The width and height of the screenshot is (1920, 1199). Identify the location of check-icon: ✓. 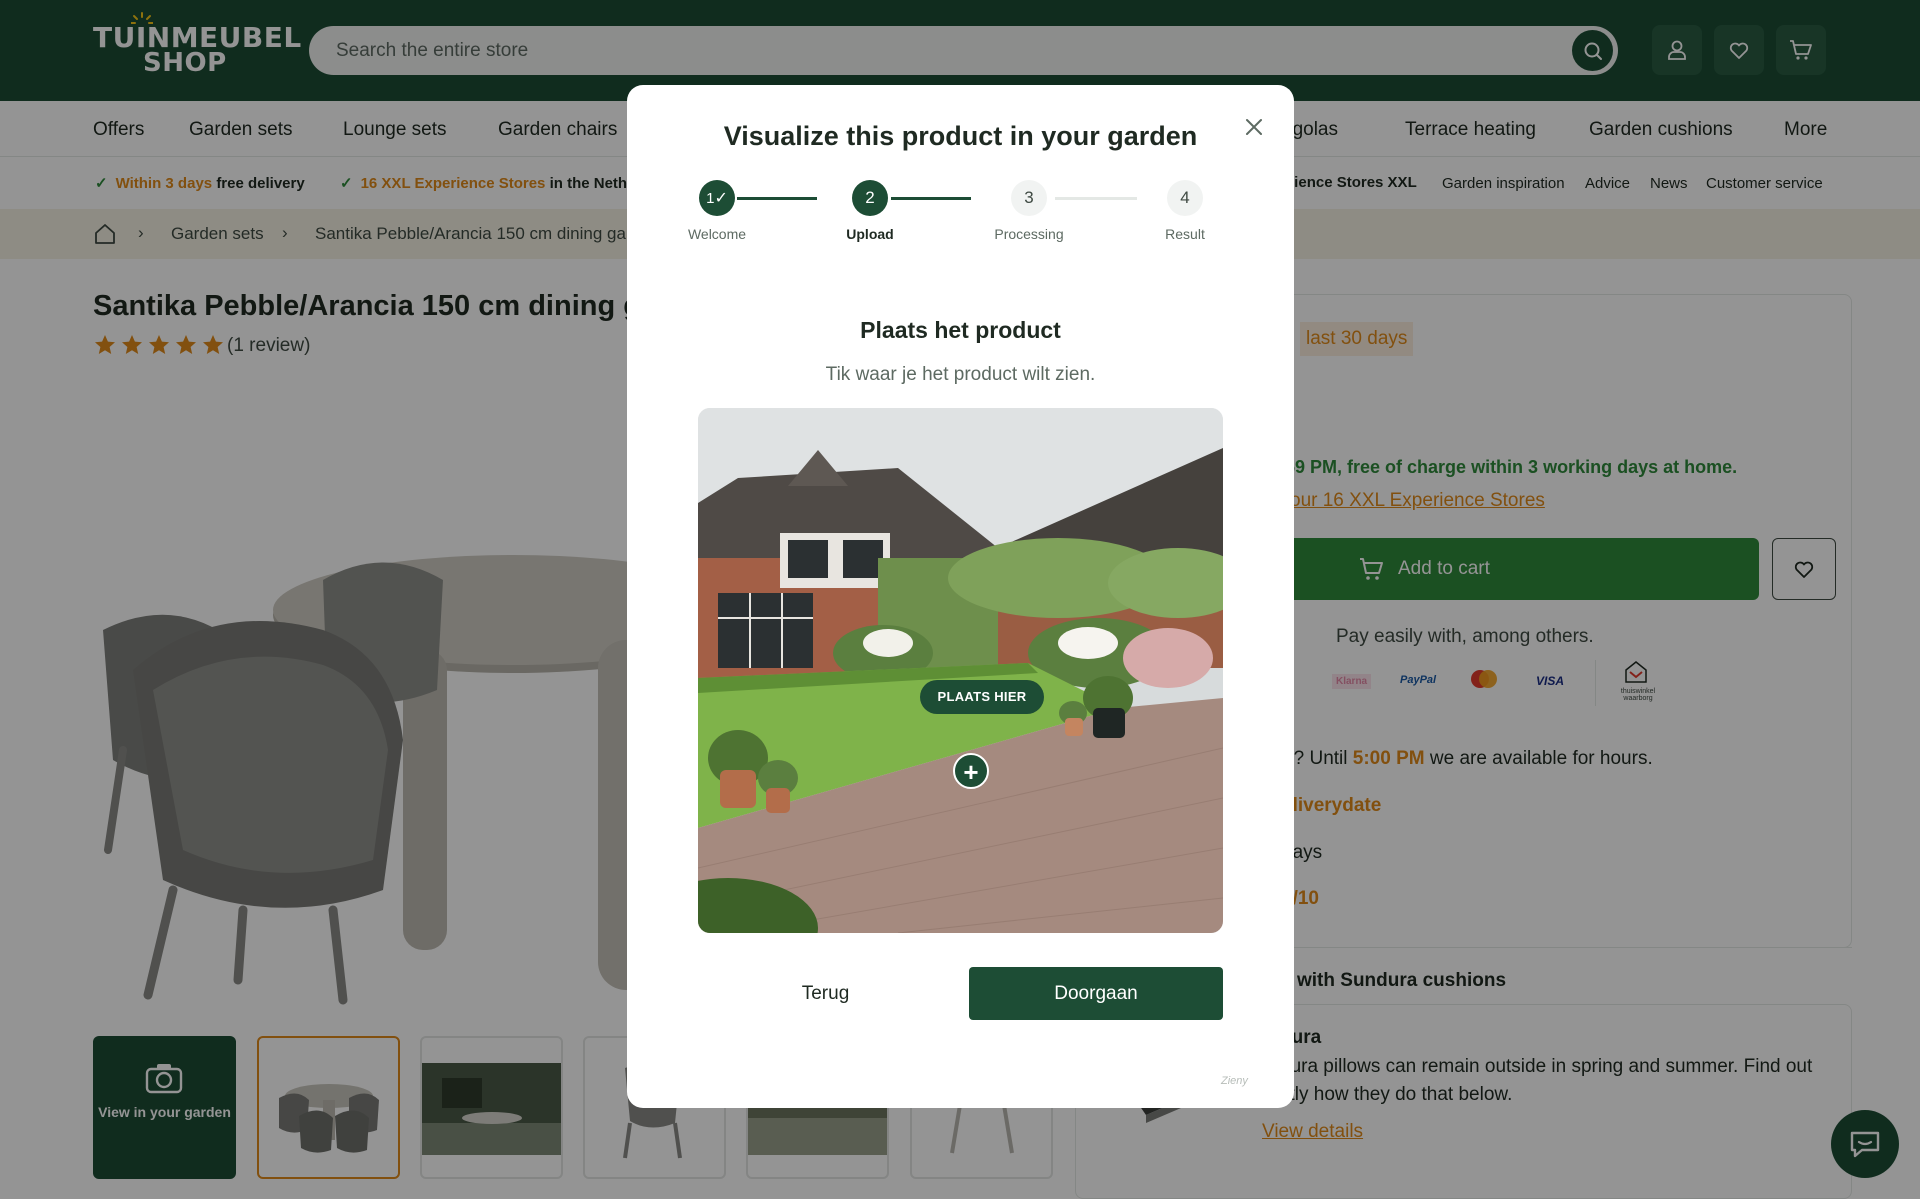
(721, 198).